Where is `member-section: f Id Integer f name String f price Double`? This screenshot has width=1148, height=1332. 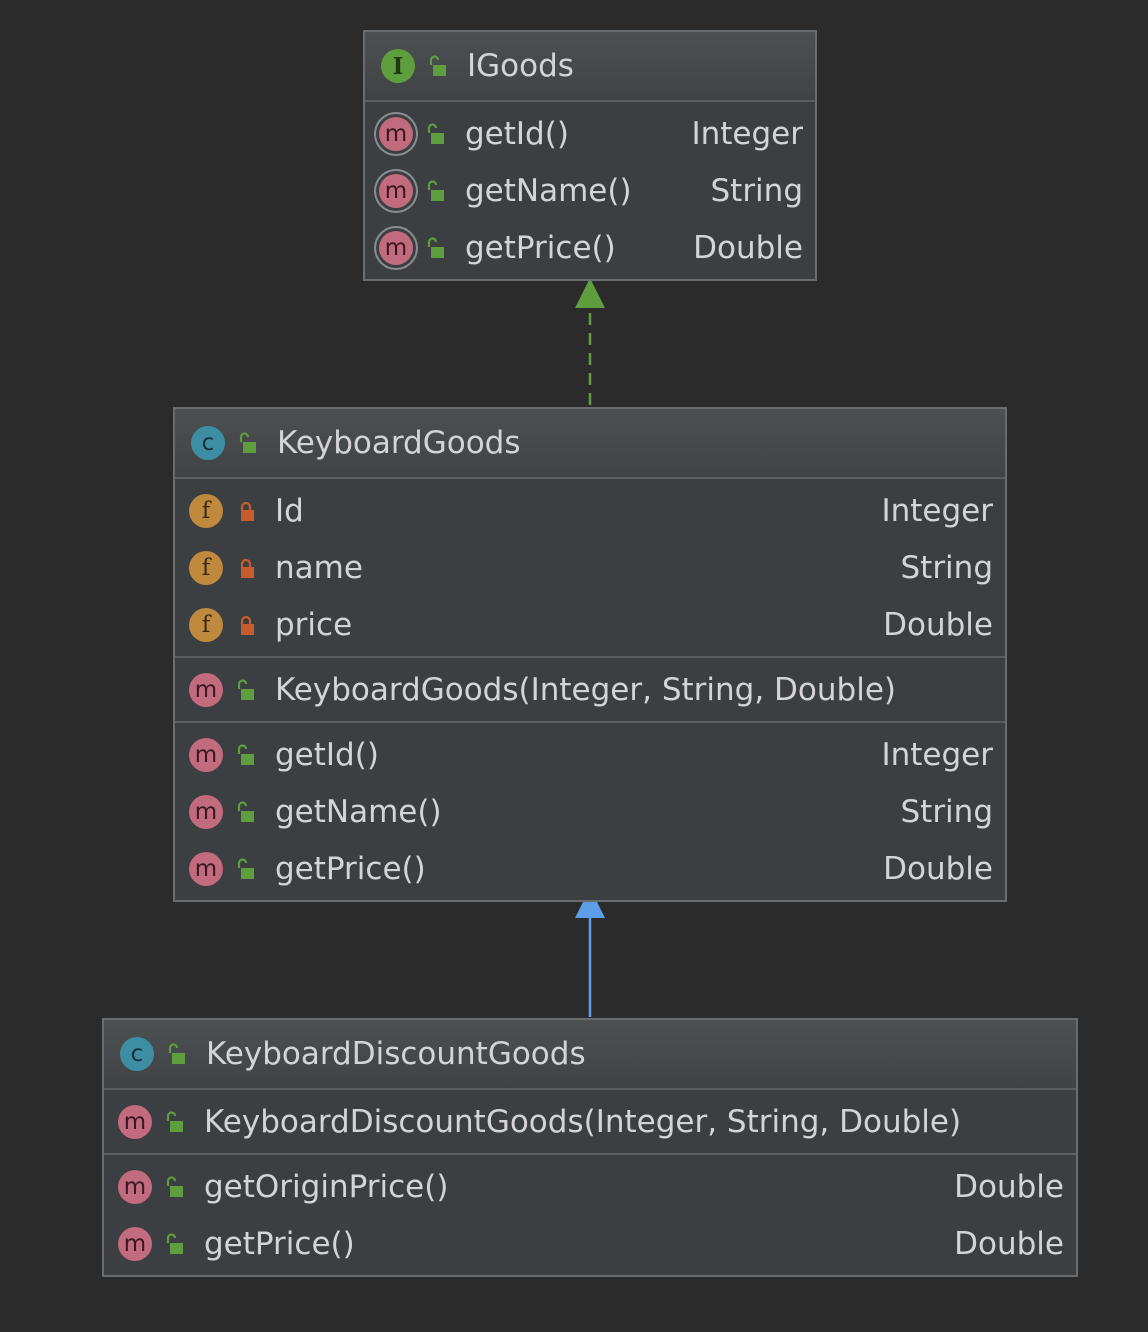
member-section: f Id Integer f name String f price Double is located at coordinates (590, 568).